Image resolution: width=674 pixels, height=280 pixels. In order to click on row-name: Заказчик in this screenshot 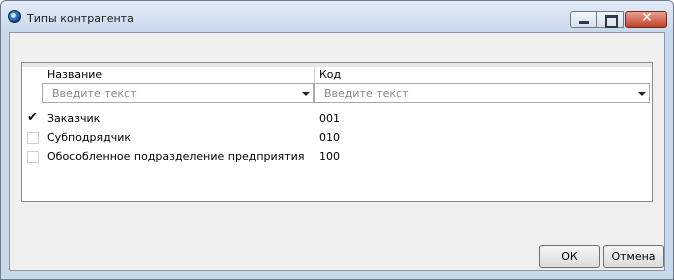, I will do `click(74, 118)`.